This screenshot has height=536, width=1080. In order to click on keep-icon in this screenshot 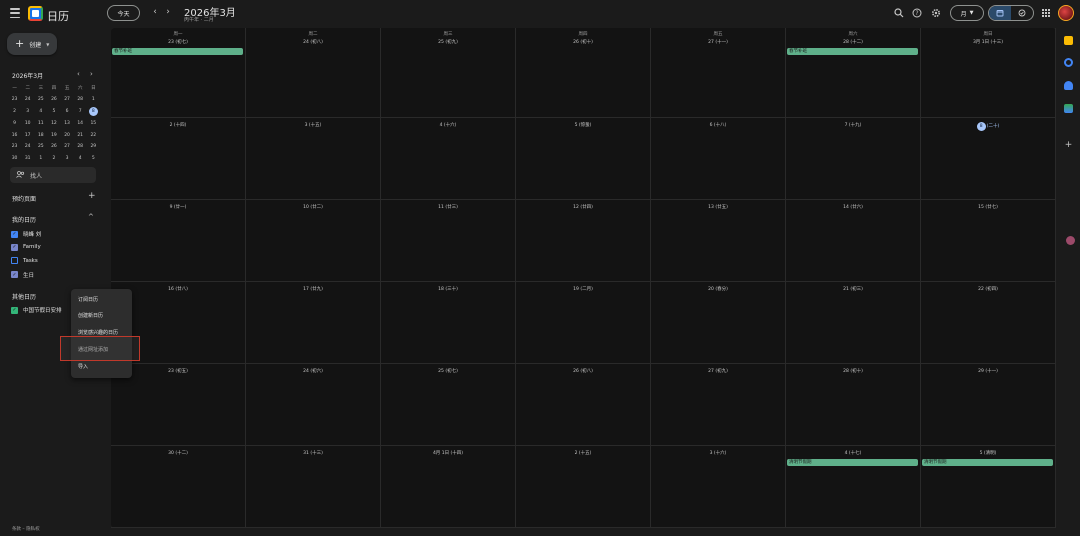, I will do `click(1068, 40)`.